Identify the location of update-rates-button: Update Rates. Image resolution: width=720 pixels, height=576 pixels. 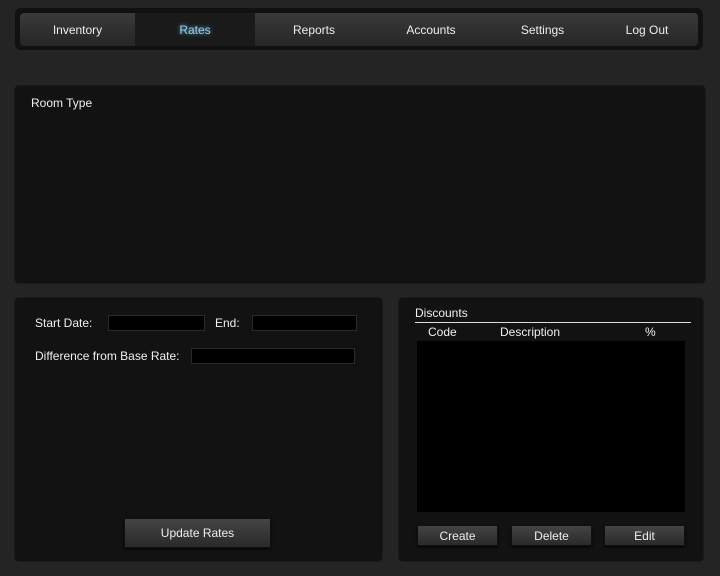
(197, 533).